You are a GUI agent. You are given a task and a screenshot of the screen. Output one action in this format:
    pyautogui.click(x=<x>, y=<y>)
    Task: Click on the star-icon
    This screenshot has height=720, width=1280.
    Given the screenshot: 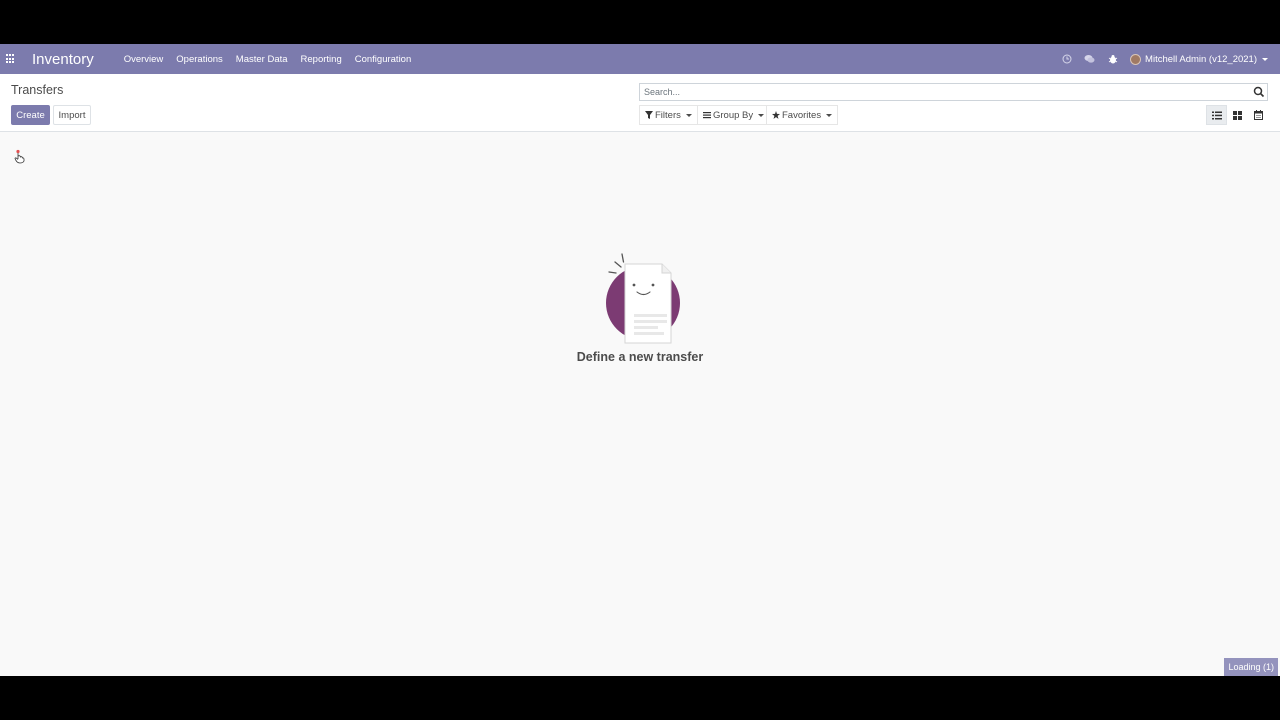 What is the action you would take?
    pyautogui.click(x=776, y=115)
    